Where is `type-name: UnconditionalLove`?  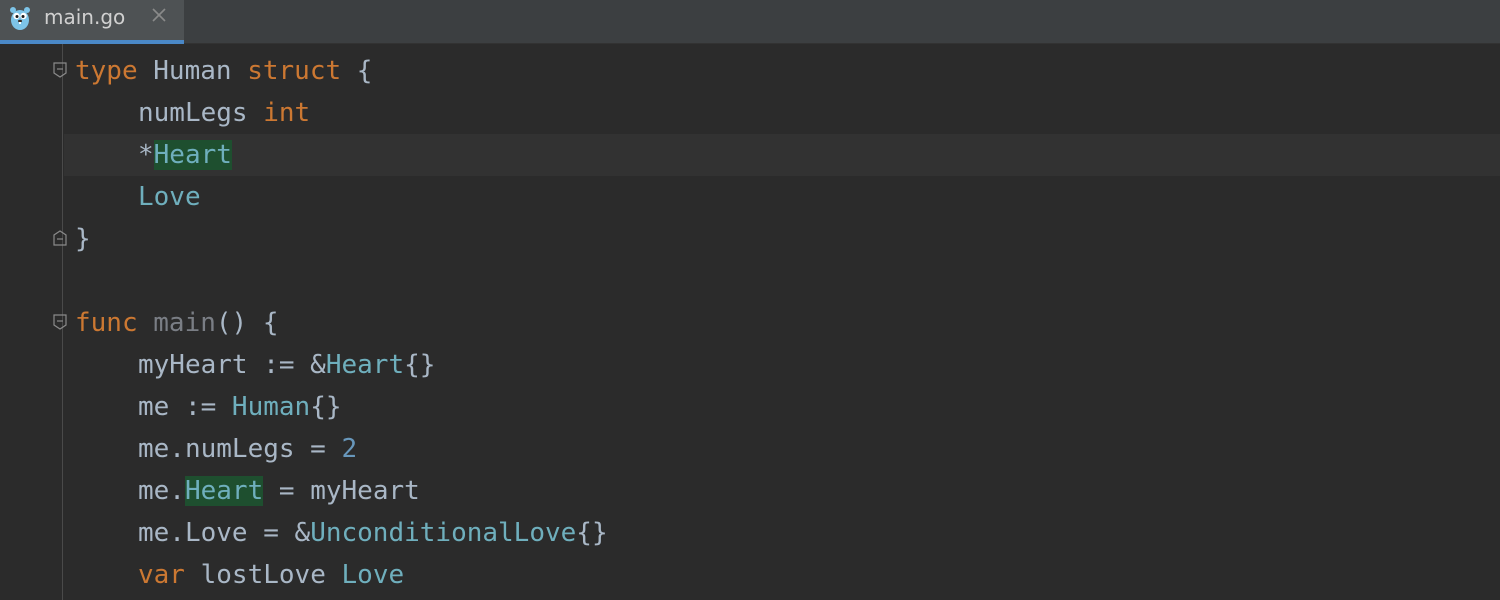
type-name: UnconditionalLove is located at coordinates (443, 533).